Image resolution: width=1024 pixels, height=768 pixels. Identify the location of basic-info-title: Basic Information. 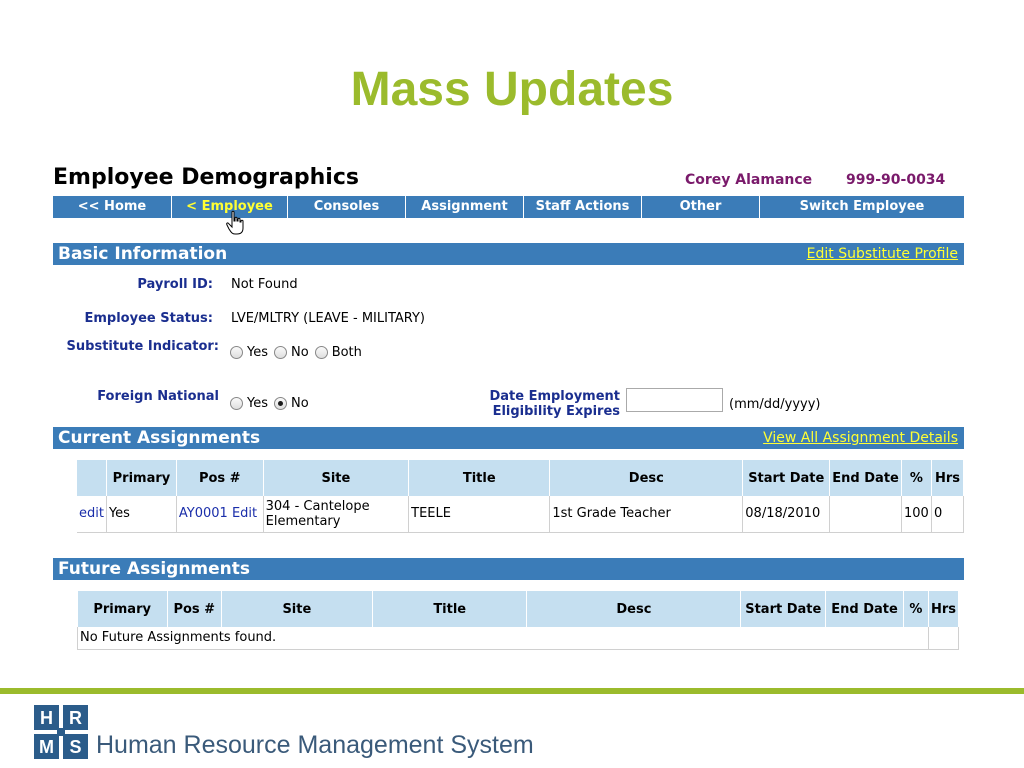
(143, 254).